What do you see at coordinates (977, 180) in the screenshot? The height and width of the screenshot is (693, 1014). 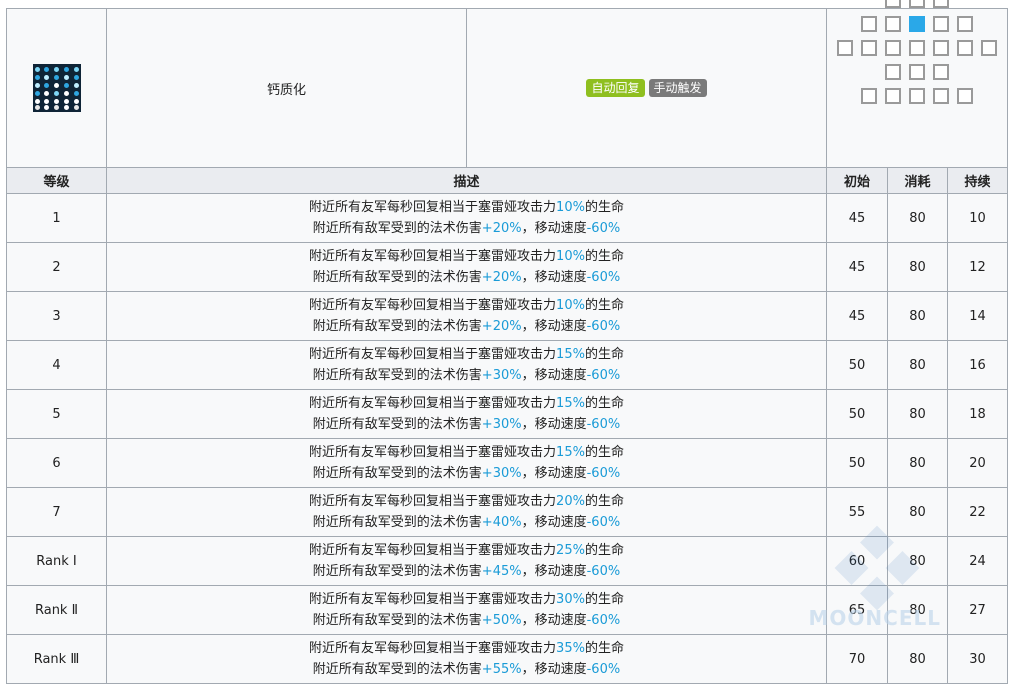 I see `header-duration: 持续` at bounding box center [977, 180].